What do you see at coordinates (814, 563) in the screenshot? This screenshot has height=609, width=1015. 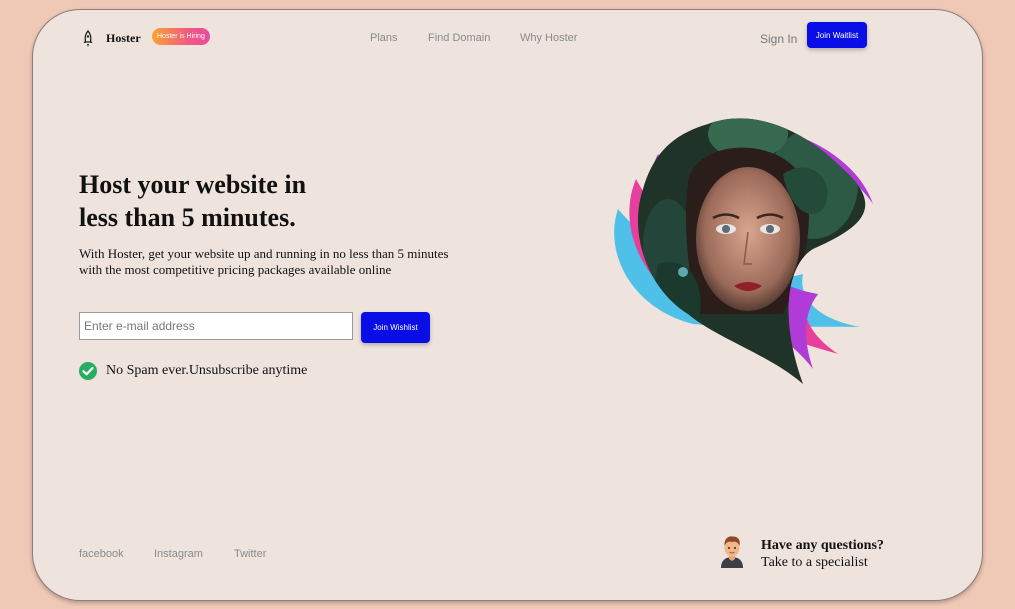 I see `help-subtitle: Take to a specialist` at bounding box center [814, 563].